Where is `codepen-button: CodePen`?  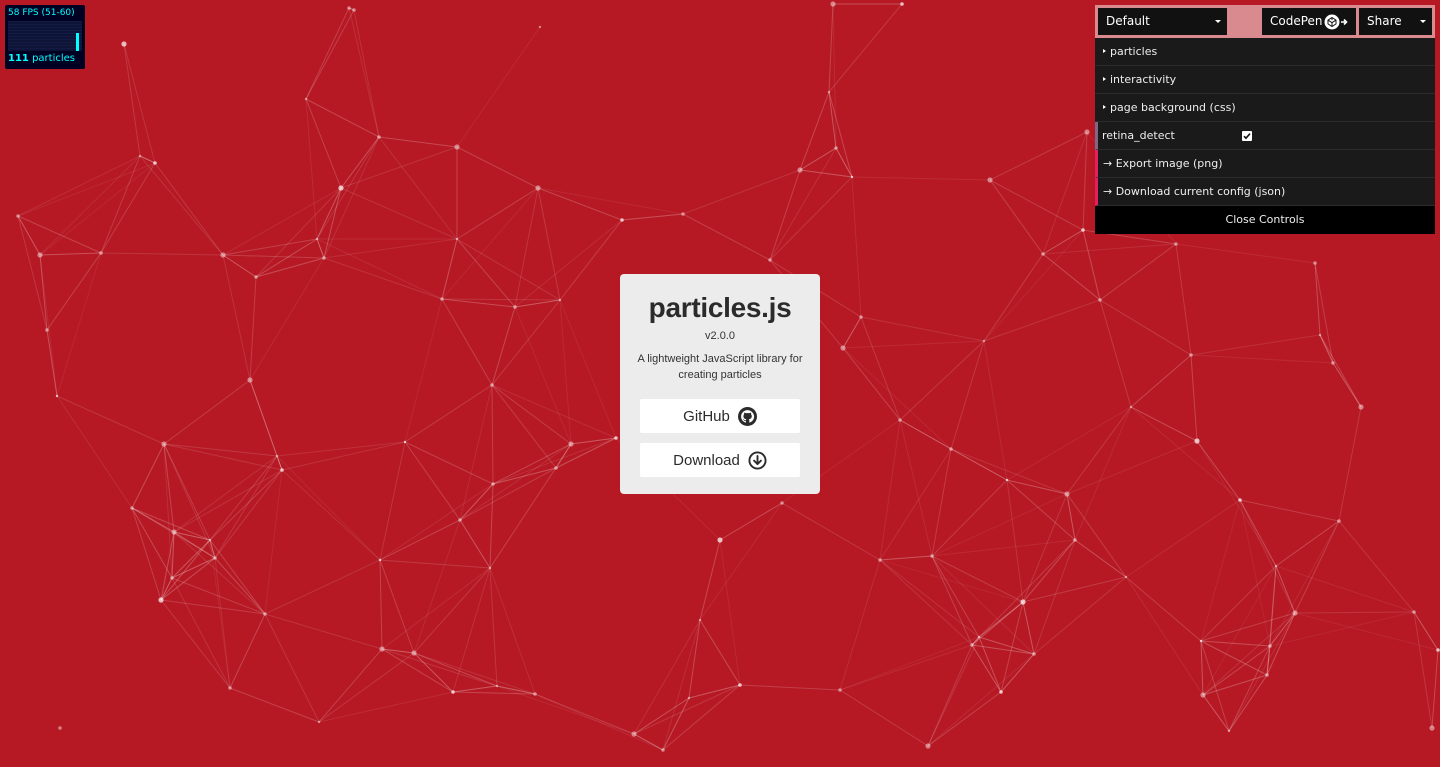
codepen-button: CodePen is located at coordinates (1309, 21).